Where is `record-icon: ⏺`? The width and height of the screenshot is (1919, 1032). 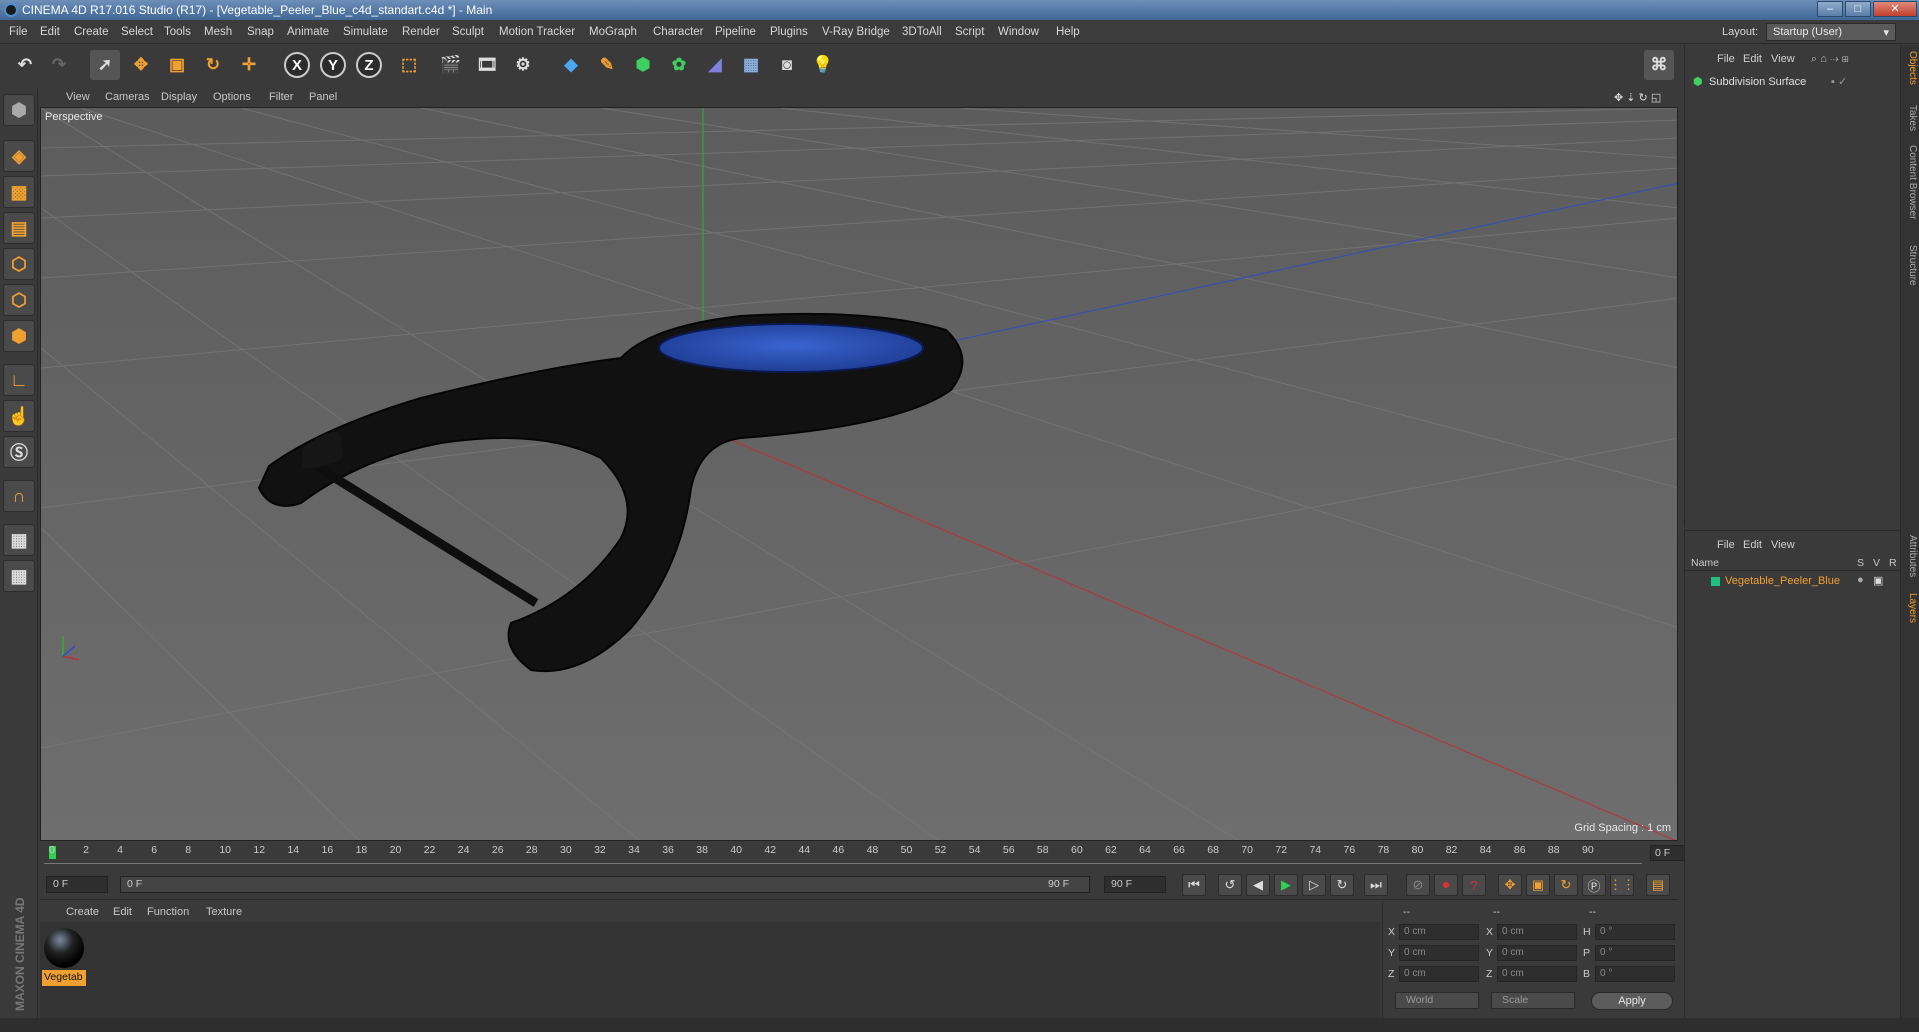
record-icon: ⏺ is located at coordinates (1446, 885).